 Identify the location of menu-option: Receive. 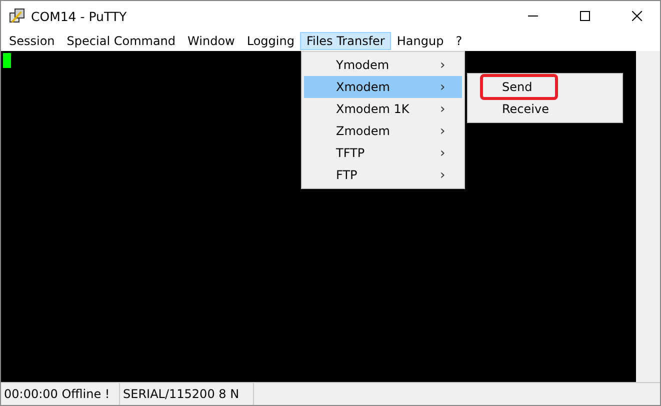
(545, 109).